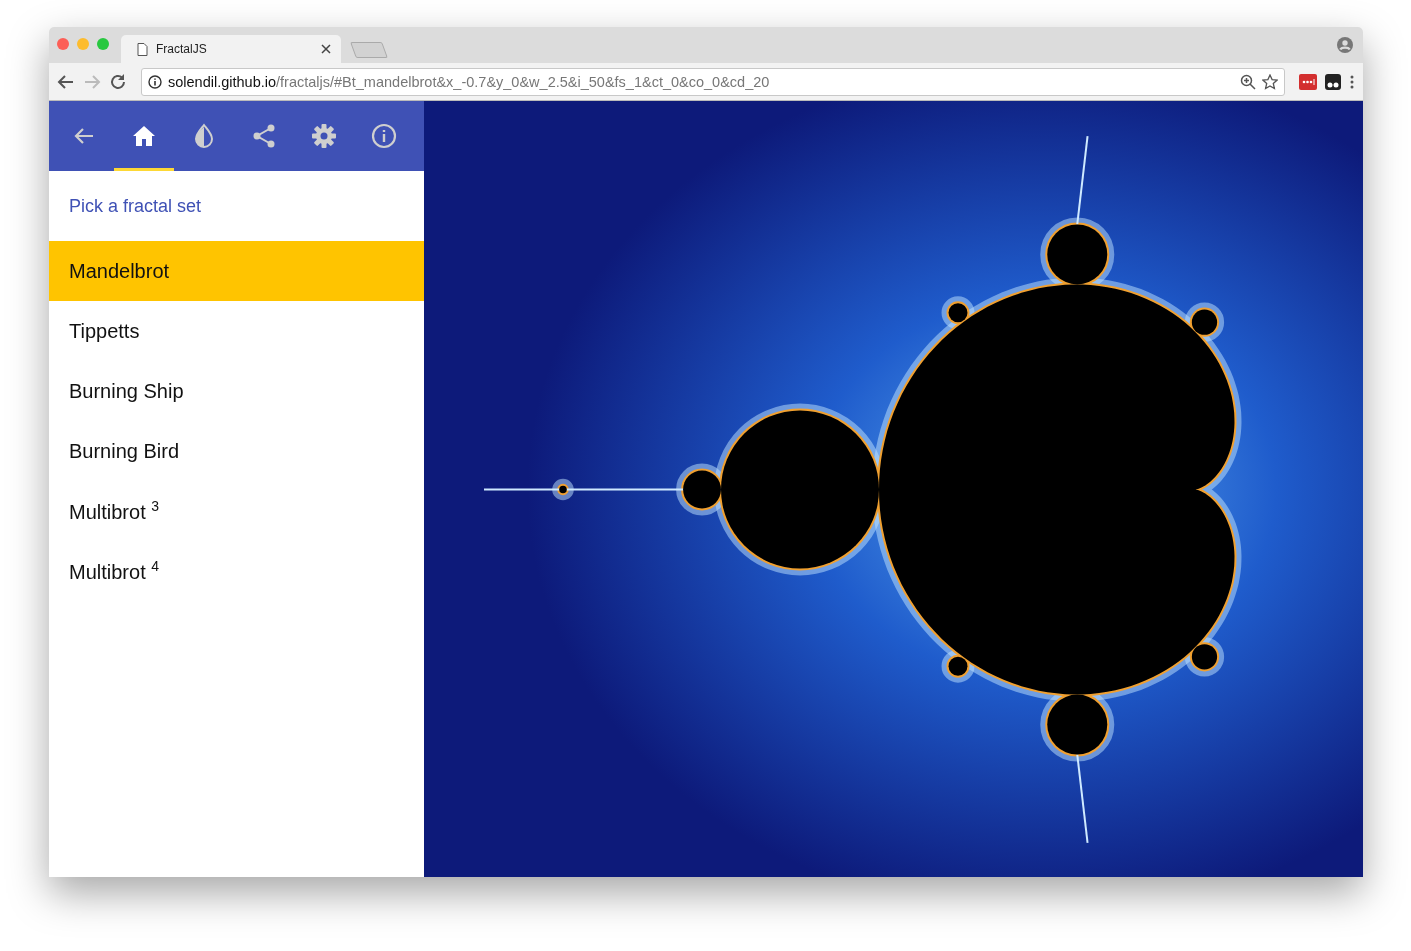  Describe the element at coordinates (118, 81) in the screenshot. I see `reload-icon` at that location.